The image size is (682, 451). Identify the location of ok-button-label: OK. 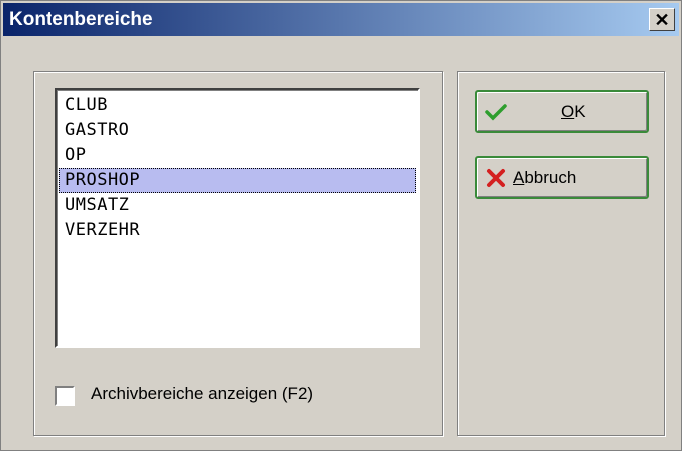
(573, 111).